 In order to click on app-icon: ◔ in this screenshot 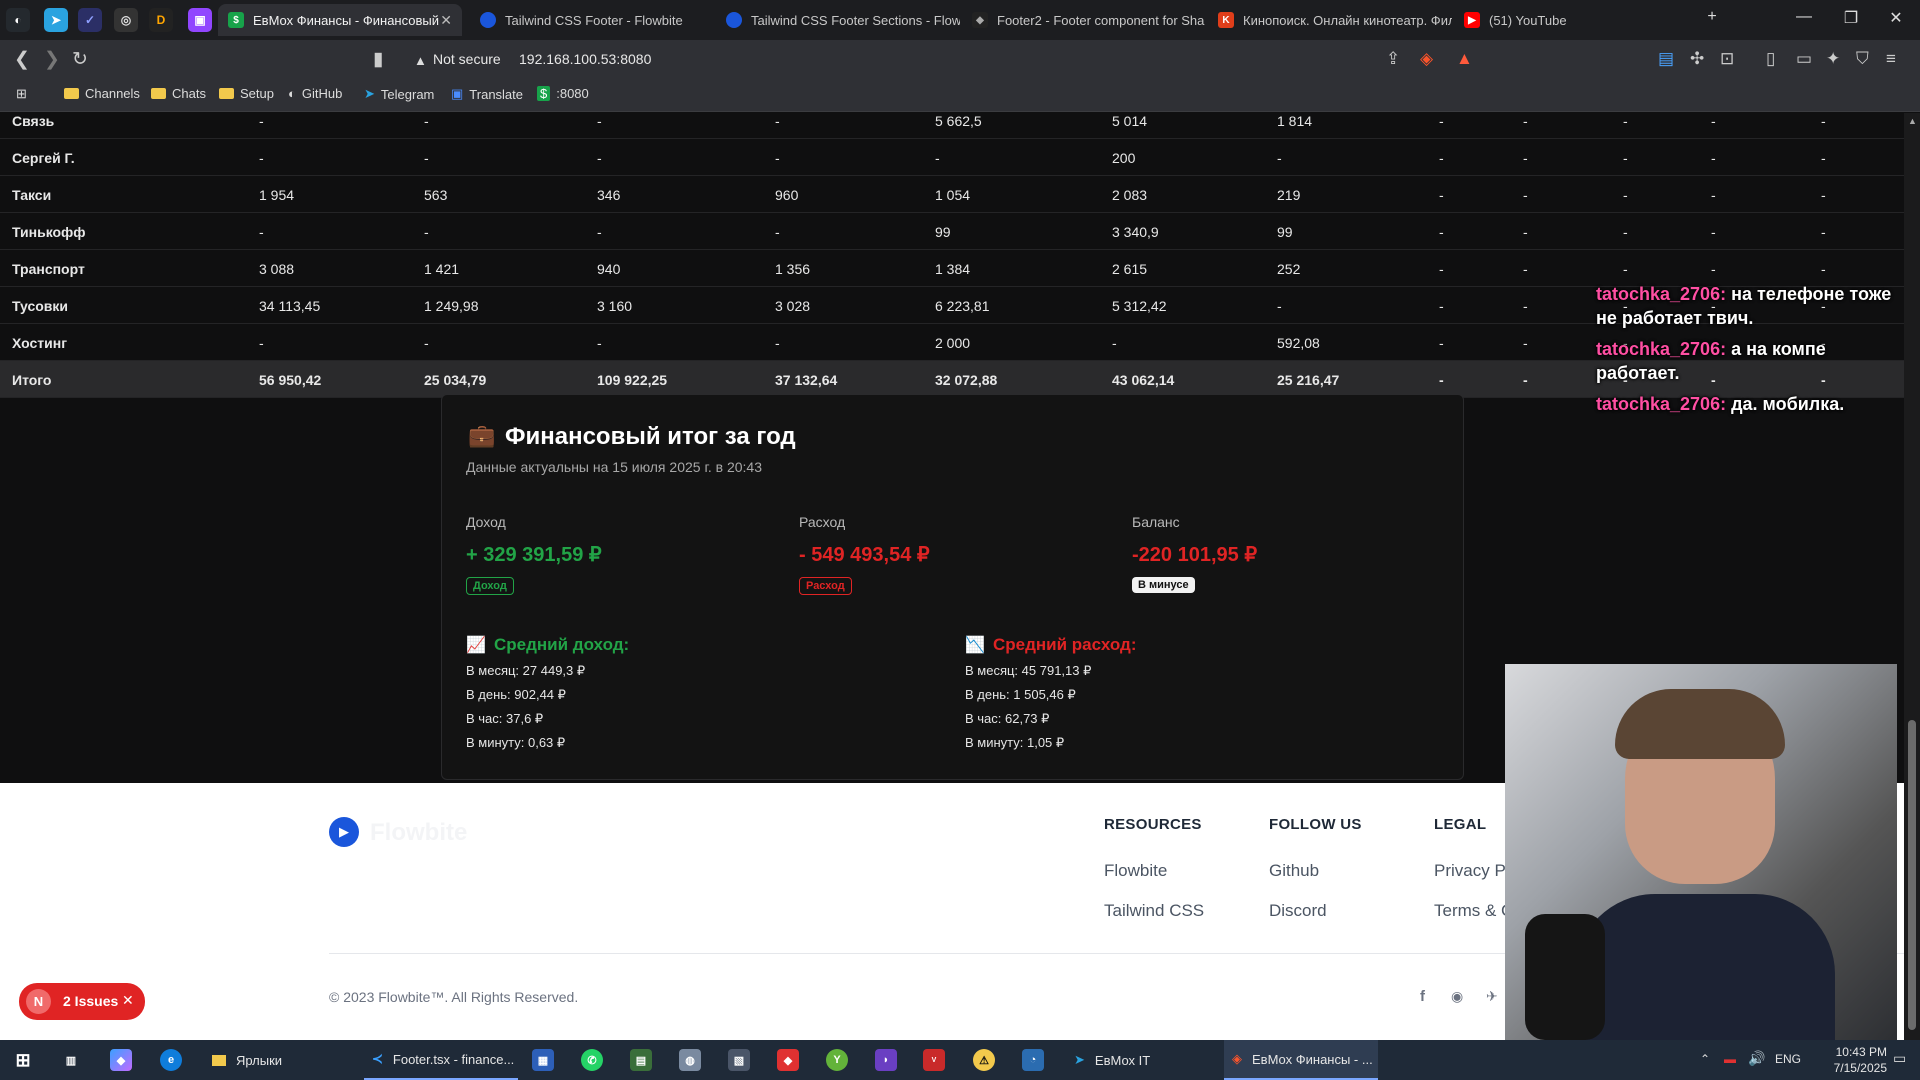, I will do `click(1033, 1060)`.